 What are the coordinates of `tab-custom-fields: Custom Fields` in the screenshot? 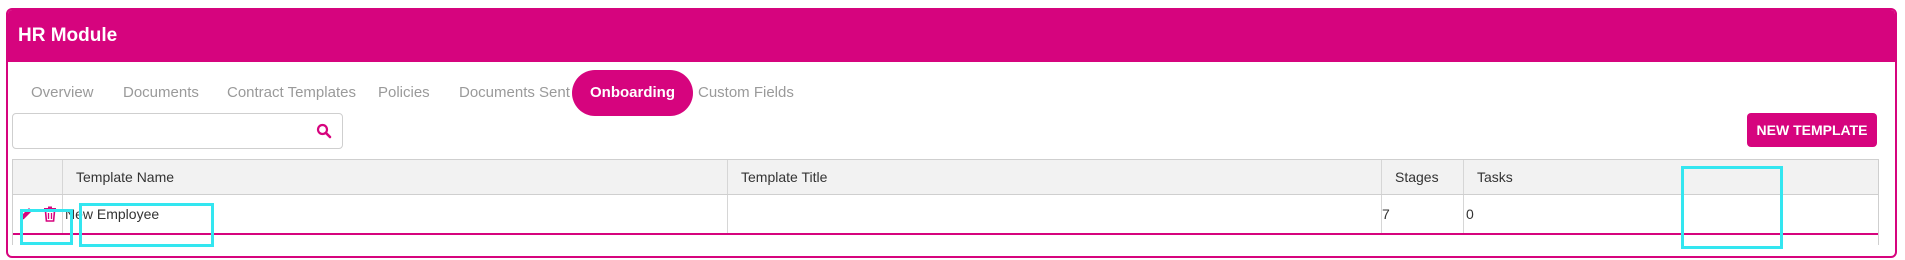 It's located at (746, 93).